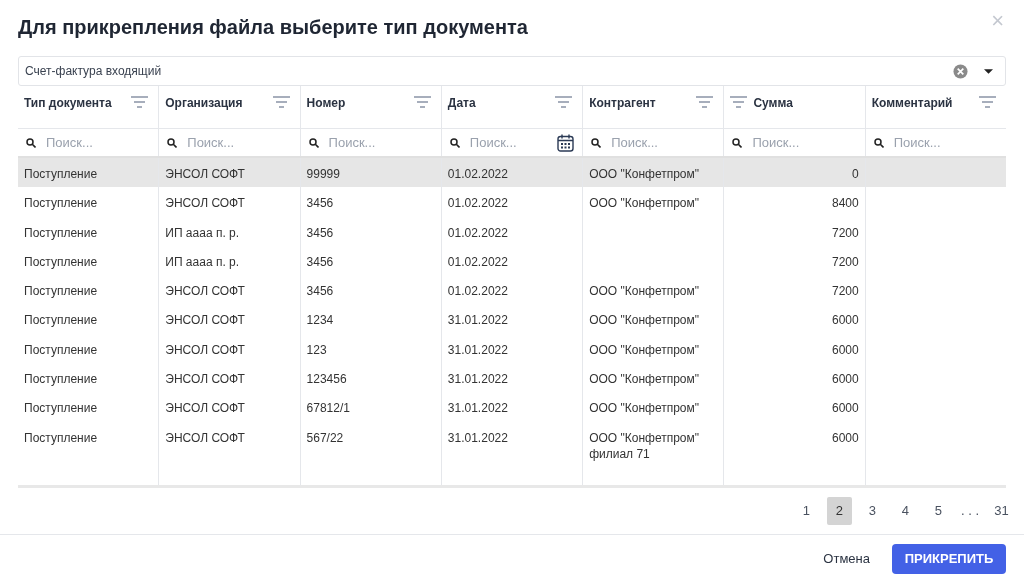 Image resolution: width=1024 pixels, height=582 pixels. Describe the element at coordinates (845, 203) in the screenshot. I see `table-cell: 8400` at that location.